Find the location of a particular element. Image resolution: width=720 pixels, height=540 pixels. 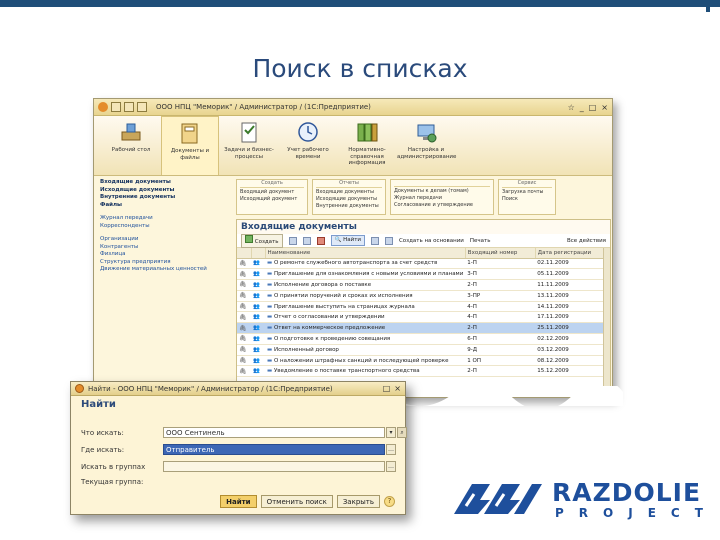

nav-item: Журнал передачи is located at coordinates (165, 219).